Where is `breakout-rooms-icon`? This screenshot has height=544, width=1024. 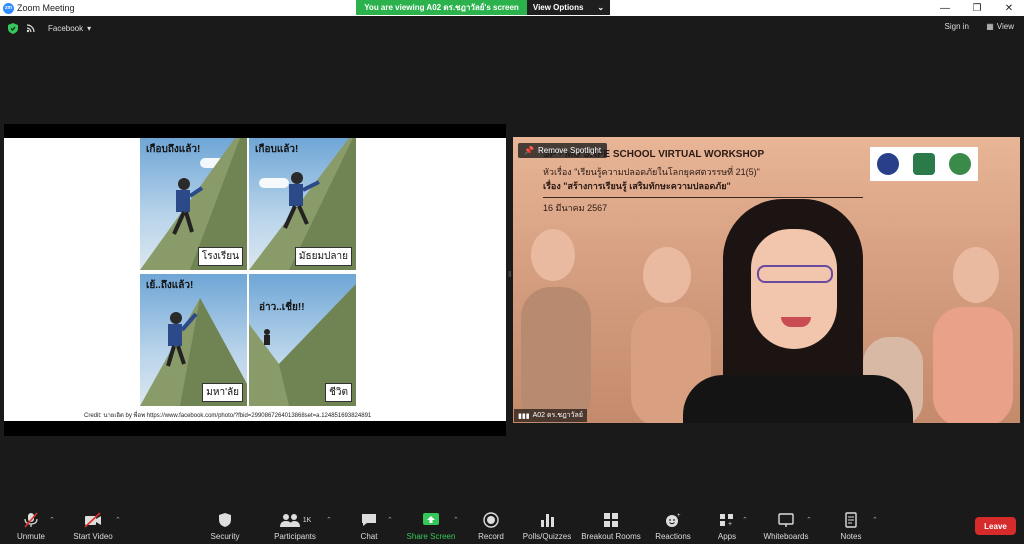 breakout-rooms-icon is located at coordinates (611, 520).